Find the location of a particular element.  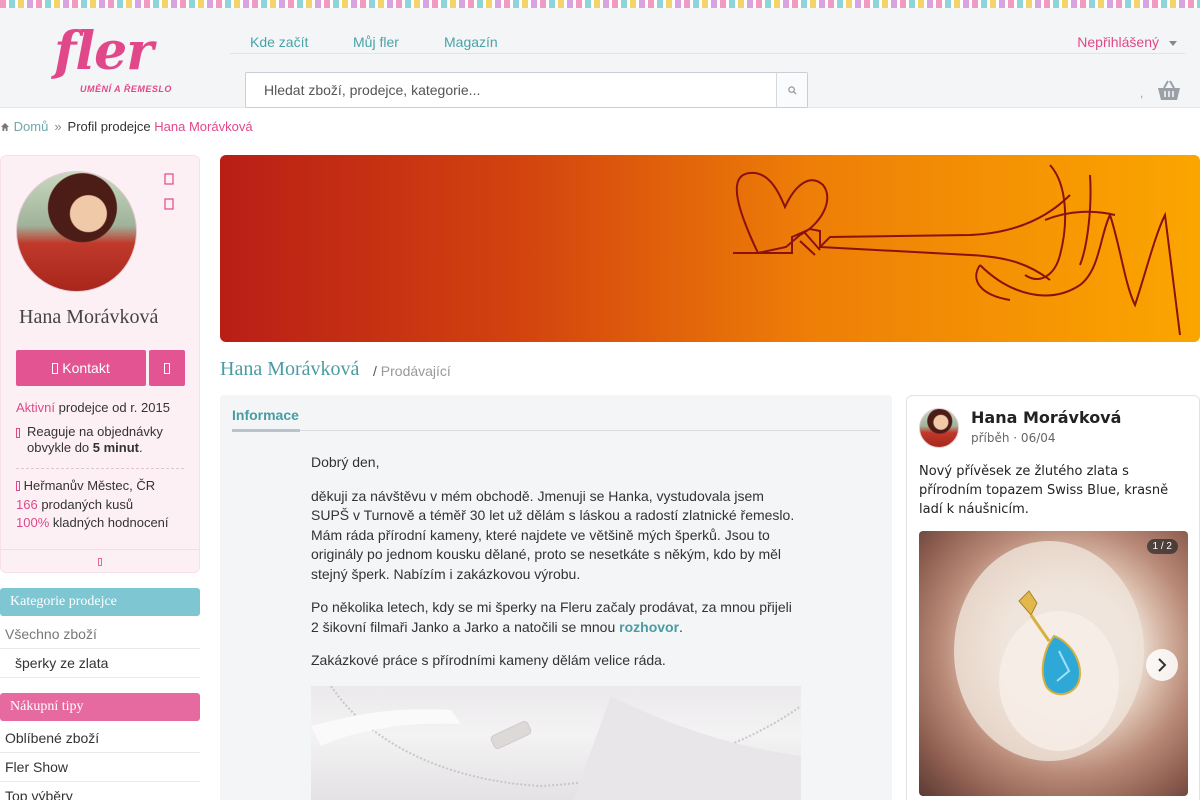

breadcrumb-seller-name: Hana Morávková is located at coordinates (203, 126).